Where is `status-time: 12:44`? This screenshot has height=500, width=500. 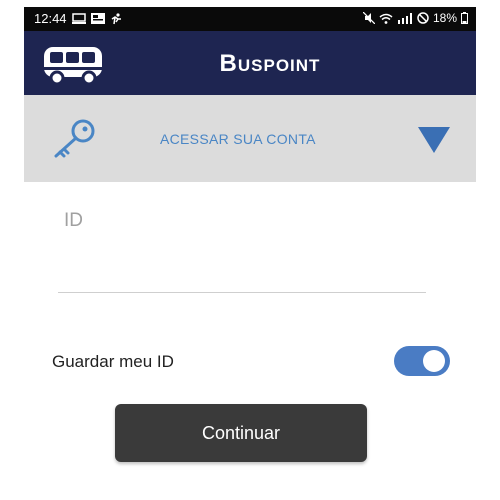
status-time: 12:44 is located at coordinates (50, 18).